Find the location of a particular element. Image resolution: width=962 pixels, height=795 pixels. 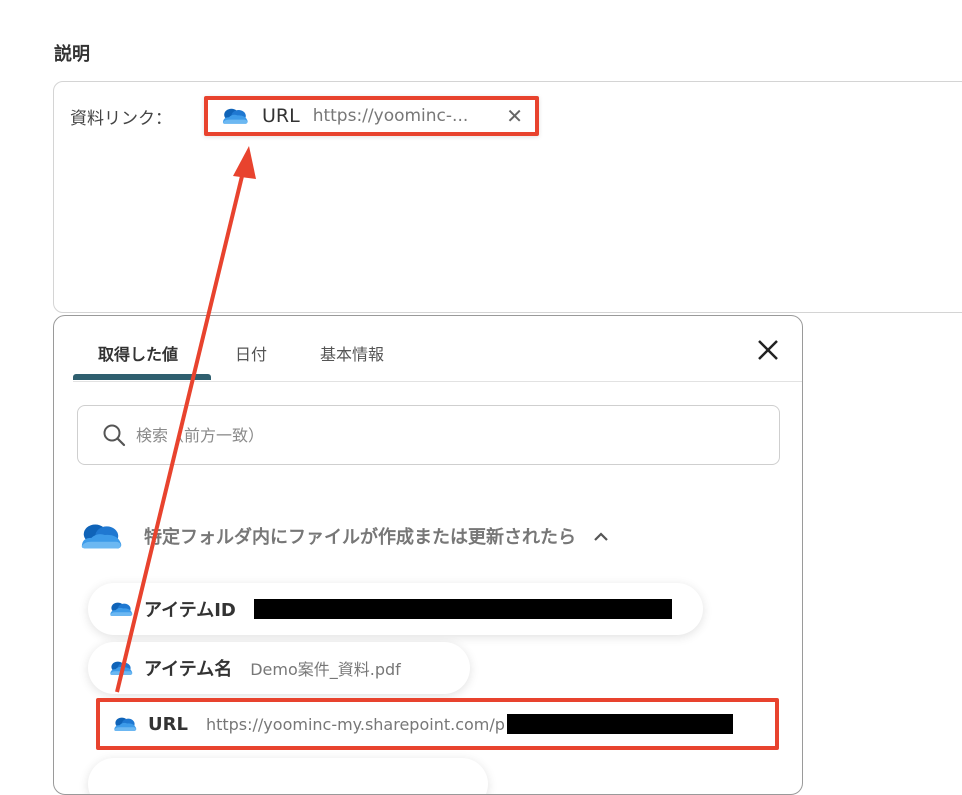

list-item-url: URL https://yoominc-my.sharepoint.com/p is located at coordinates (437, 724).